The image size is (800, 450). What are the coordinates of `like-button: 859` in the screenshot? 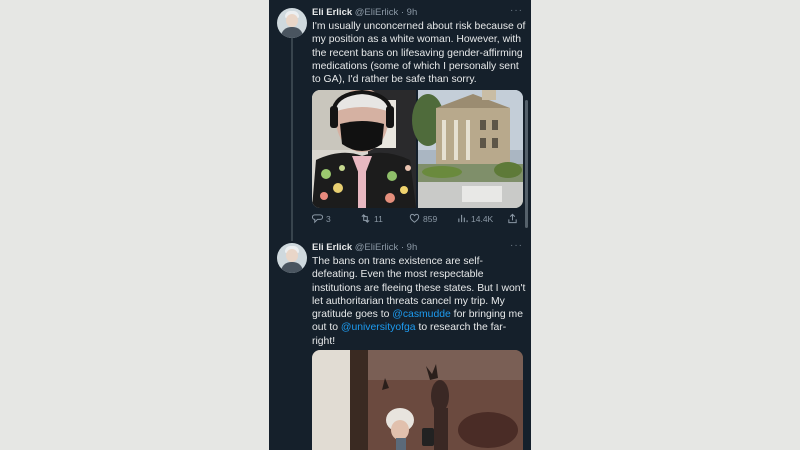 It's located at (423, 218).